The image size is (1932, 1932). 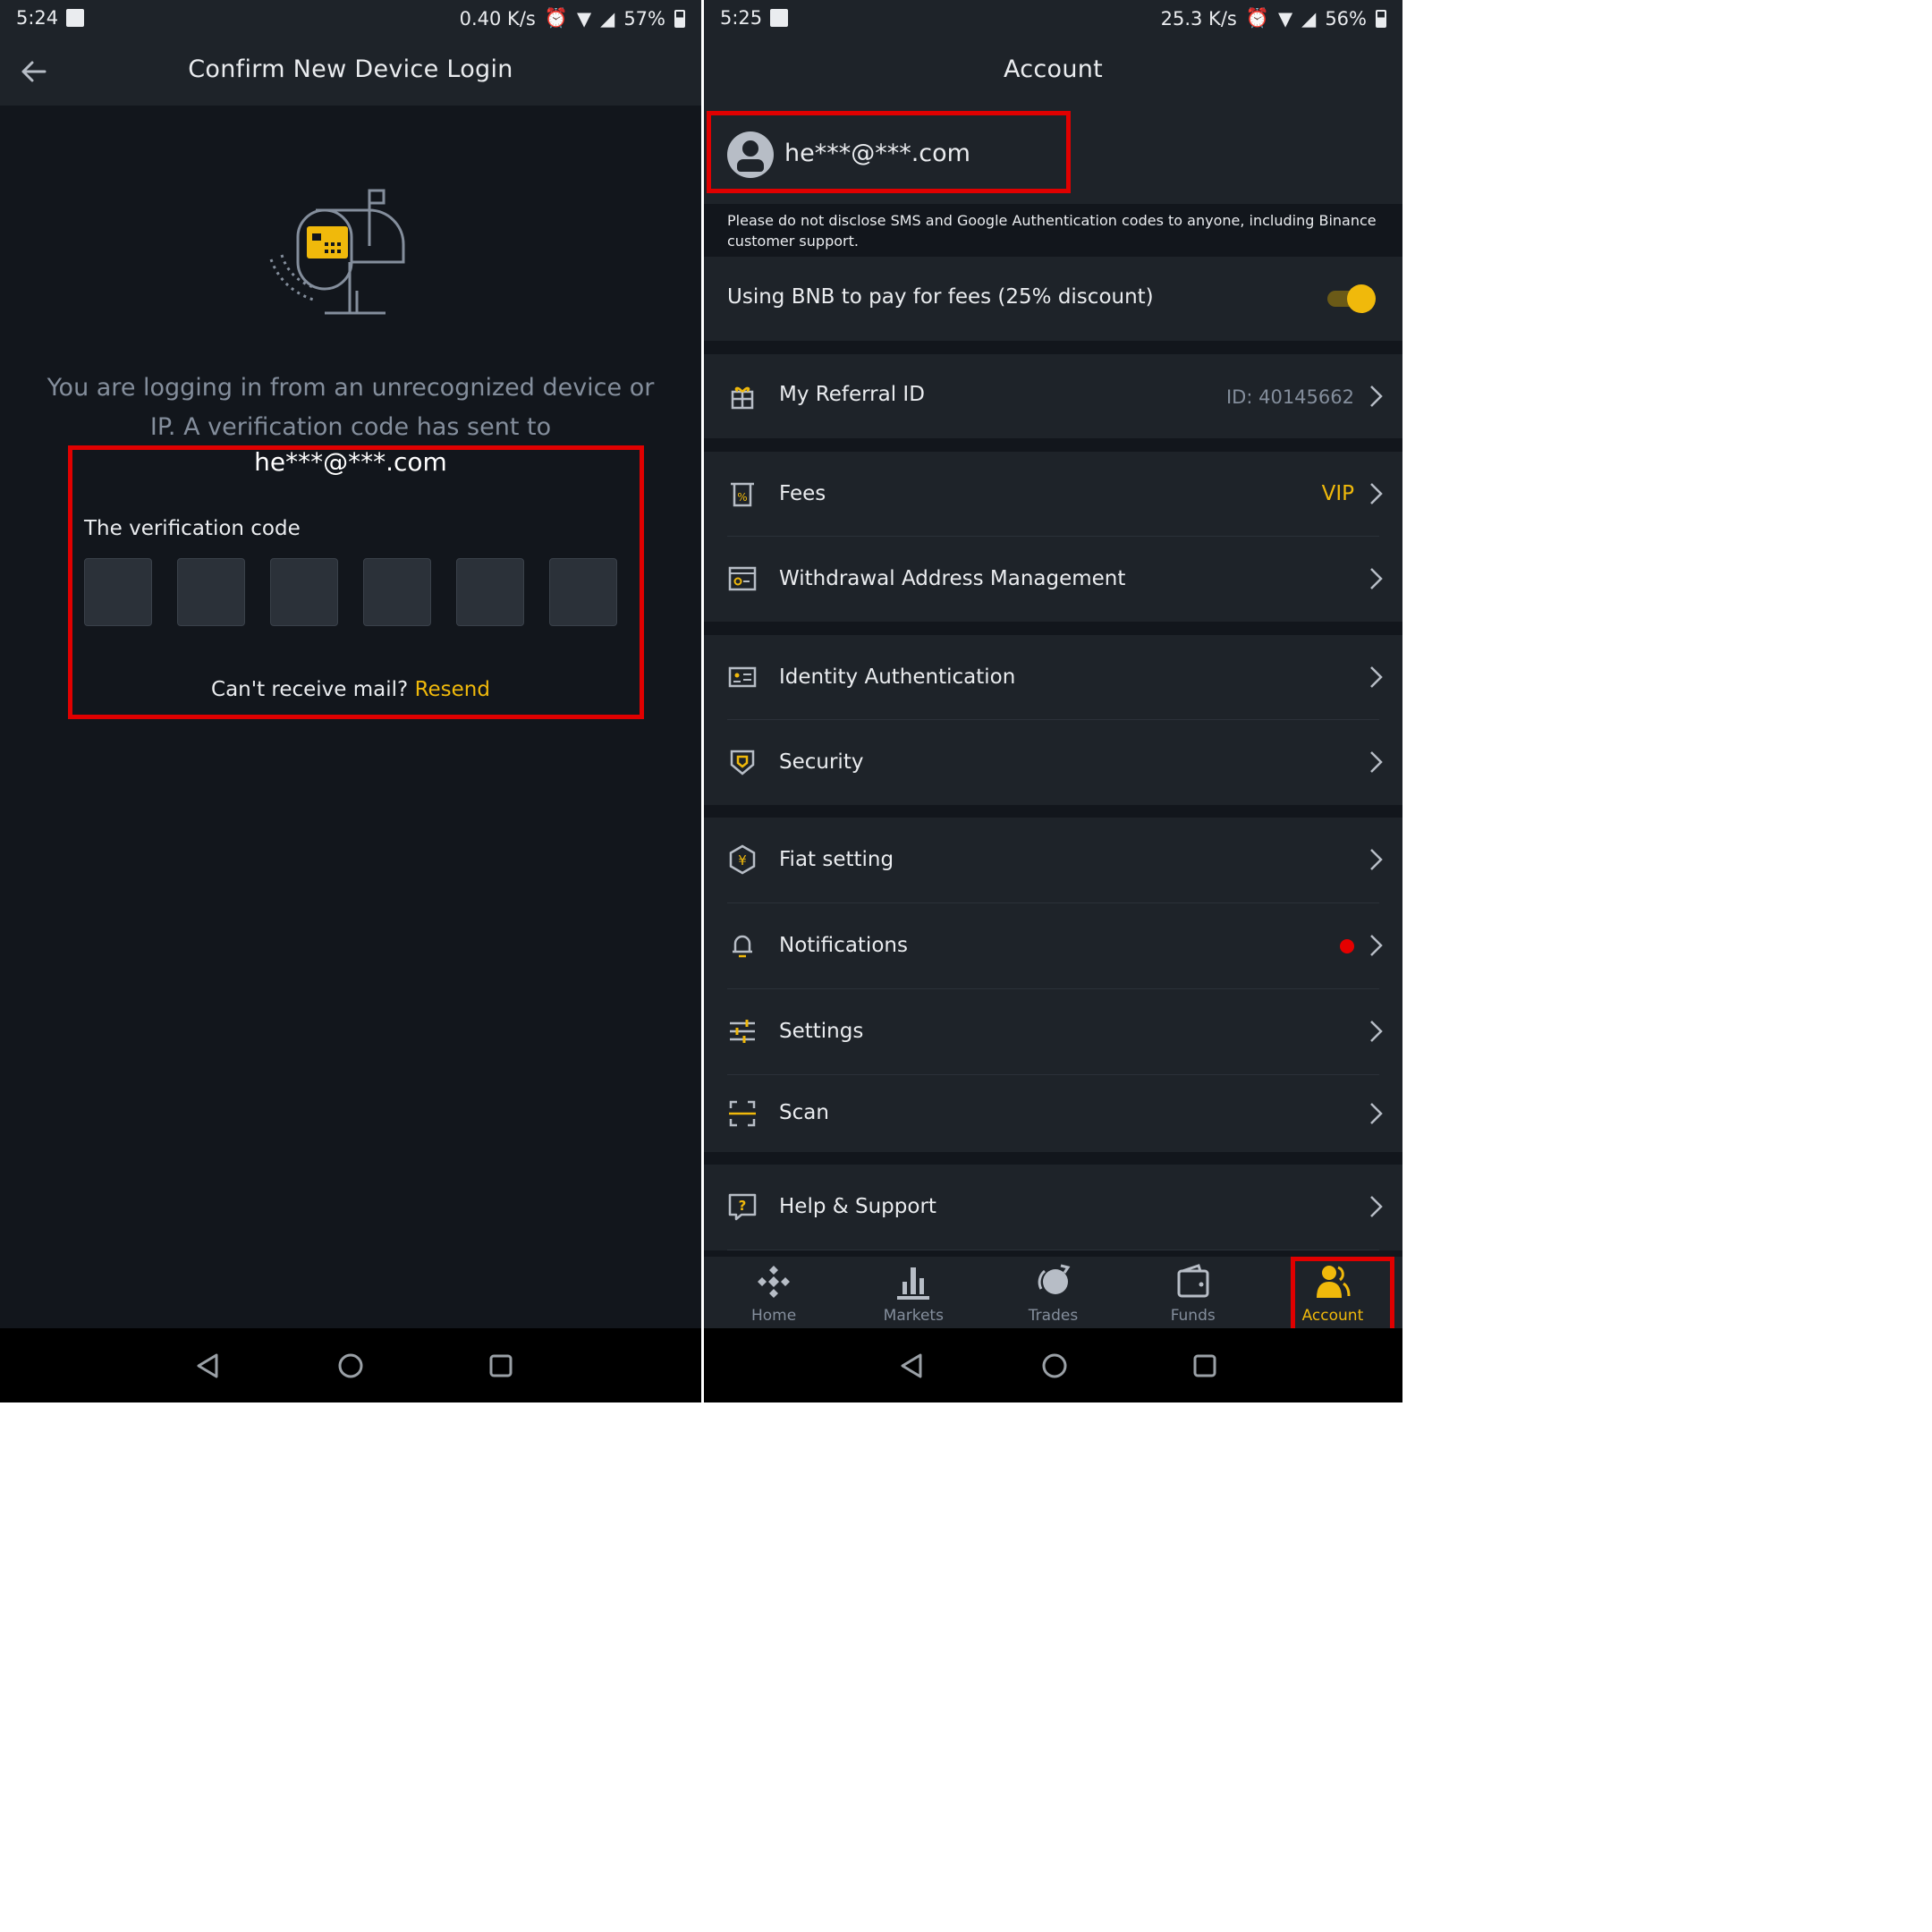 What do you see at coordinates (897, 677) in the screenshot?
I see `menu-label: Identity Authentication` at bounding box center [897, 677].